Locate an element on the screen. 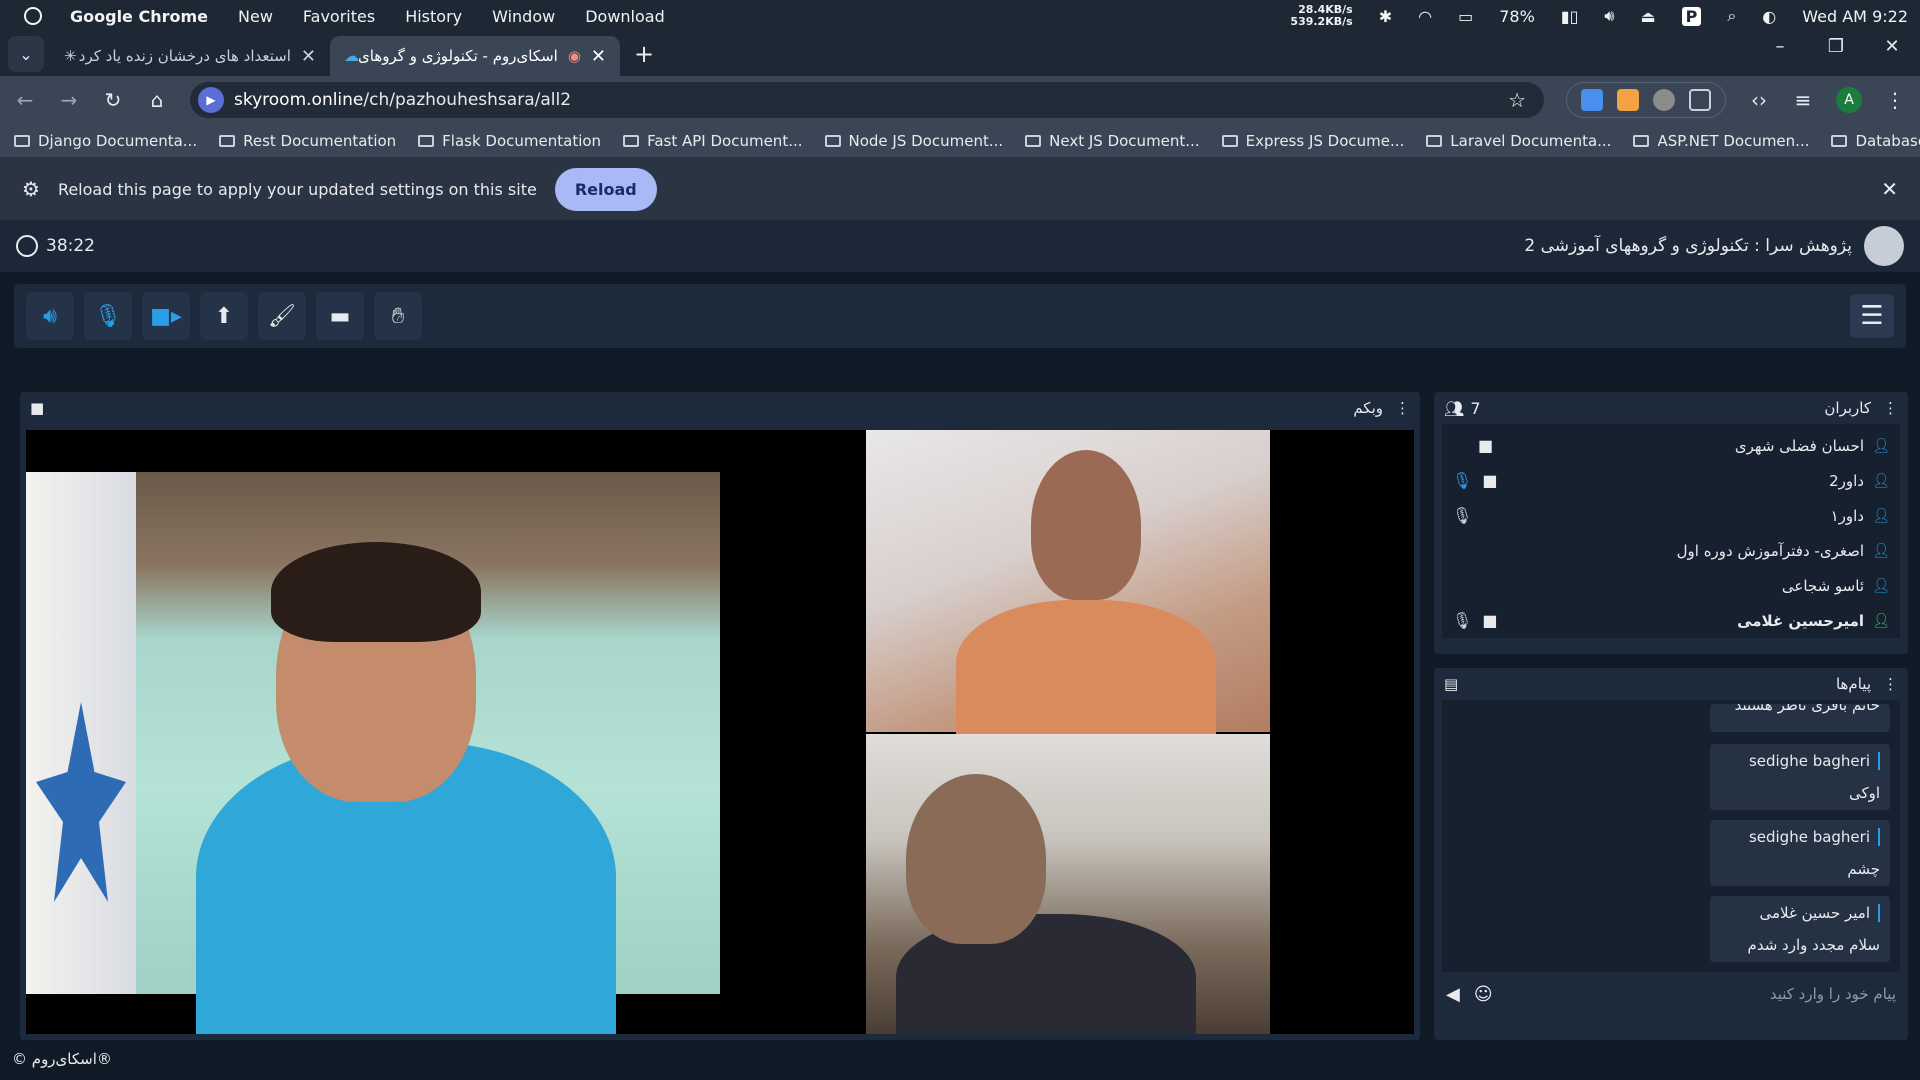  send-icon: ◀ is located at coordinates (1453, 994).